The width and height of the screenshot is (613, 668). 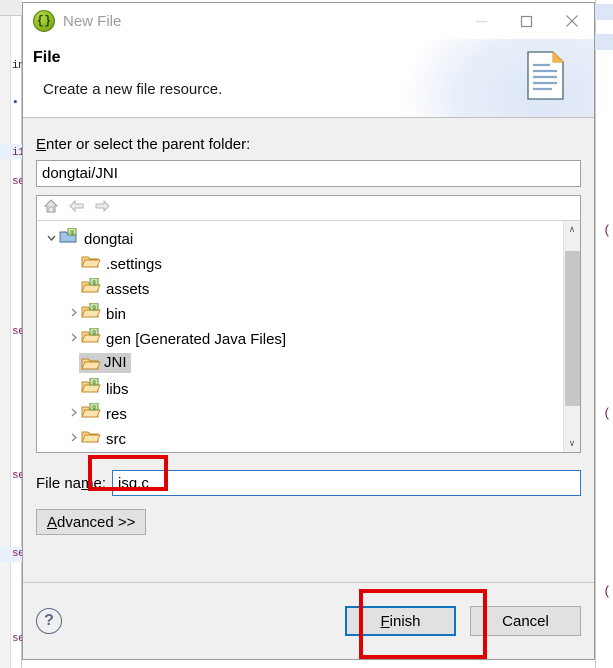 I want to click on finish-button: Finish, so click(x=400, y=621).